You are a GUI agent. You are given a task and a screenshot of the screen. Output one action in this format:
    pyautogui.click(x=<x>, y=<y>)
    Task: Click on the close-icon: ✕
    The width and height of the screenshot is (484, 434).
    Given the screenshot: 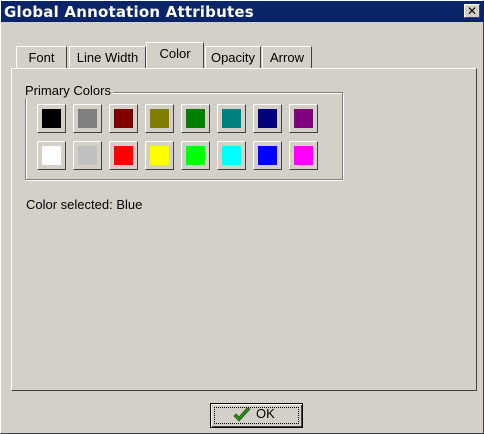 What is the action you would take?
    pyautogui.click(x=472, y=11)
    